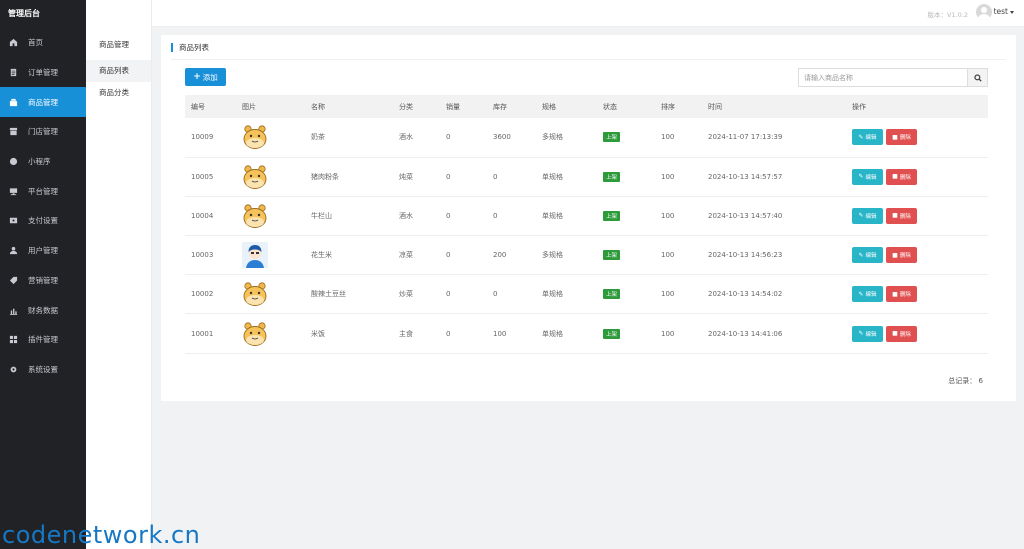 This screenshot has height=549, width=1024. What do you see at coordinates (517, 294) in the screenshot?
I see `cell-stock: 0` at bounding box center [517, 294].